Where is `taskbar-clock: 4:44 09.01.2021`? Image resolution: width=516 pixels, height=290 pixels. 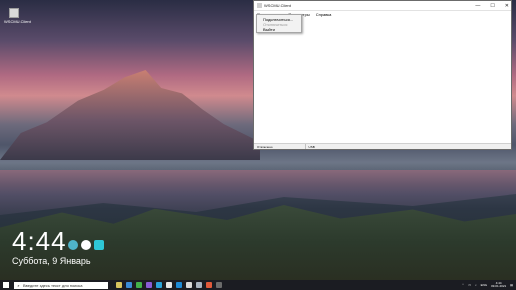
taskbar-clock: 4:44 09.01.2021 is located at coordinates (498, 285).